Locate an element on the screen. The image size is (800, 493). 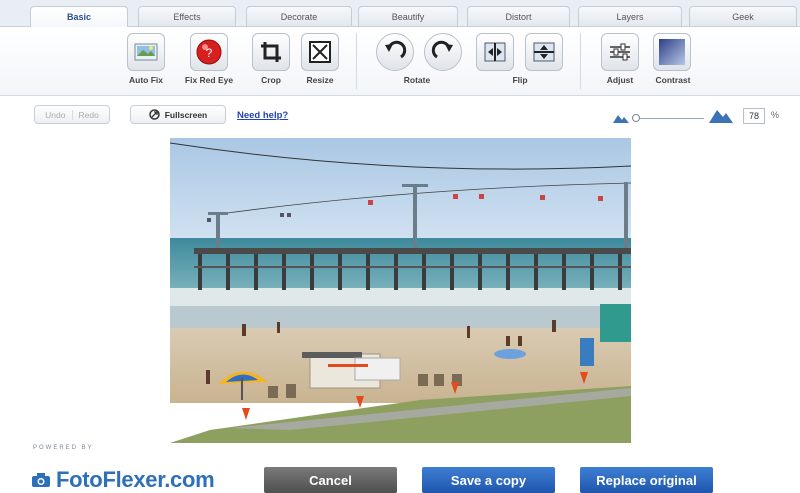
rotate-right-button is located at coordinates (443, 52).